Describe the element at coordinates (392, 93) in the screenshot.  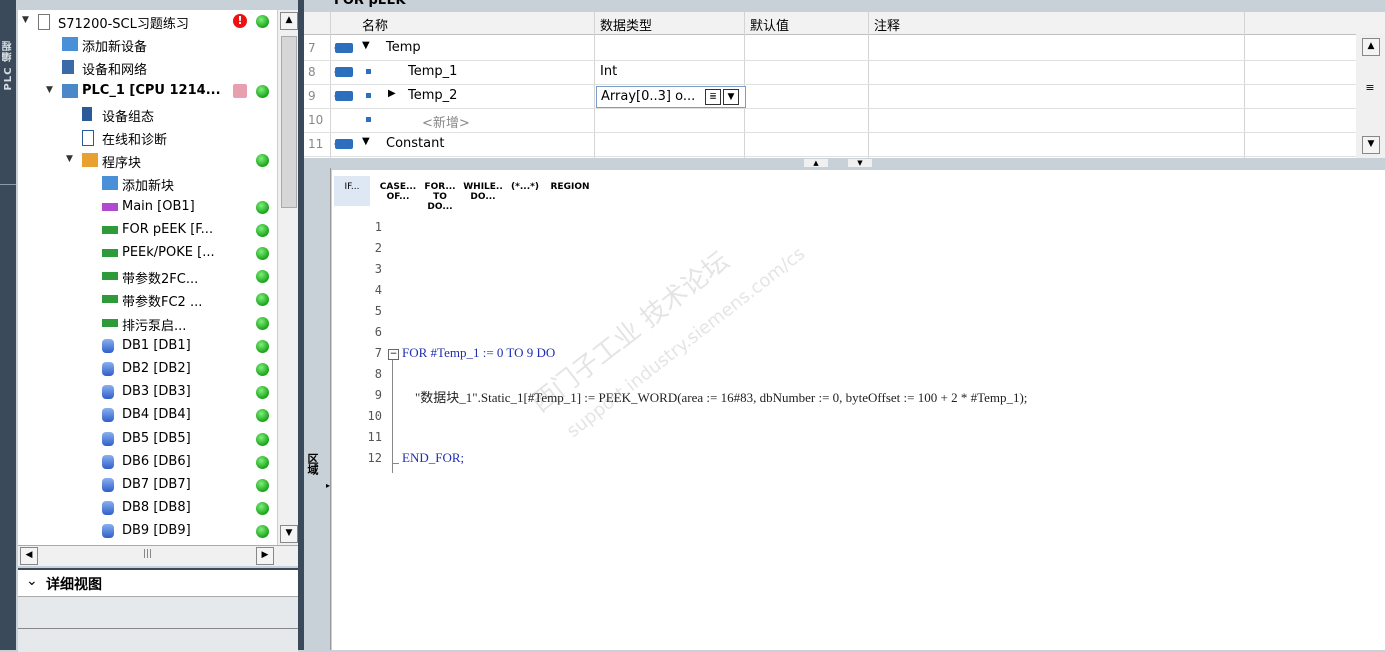
I see `expand-array-icon: ▶` at that location.